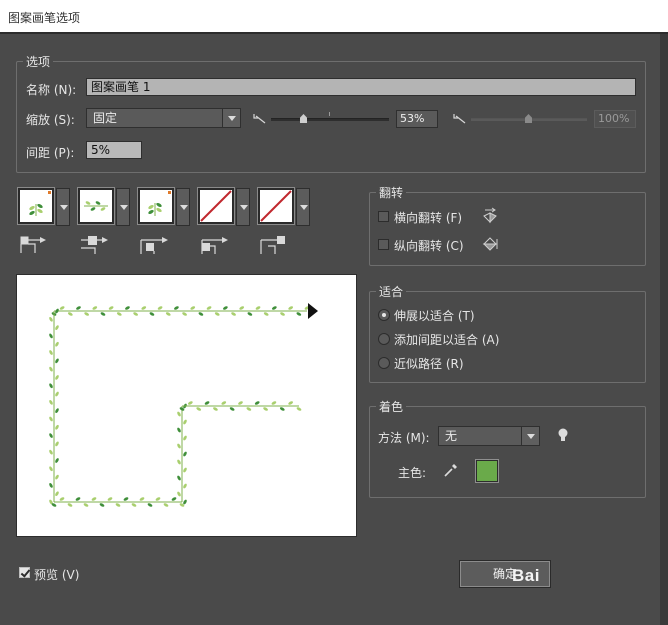  What do you see at coordinates (428, 217) in the screenshot?
I see `flip-horizontal-label: 横向翻转 (F)` at bounding box center [428, 217].